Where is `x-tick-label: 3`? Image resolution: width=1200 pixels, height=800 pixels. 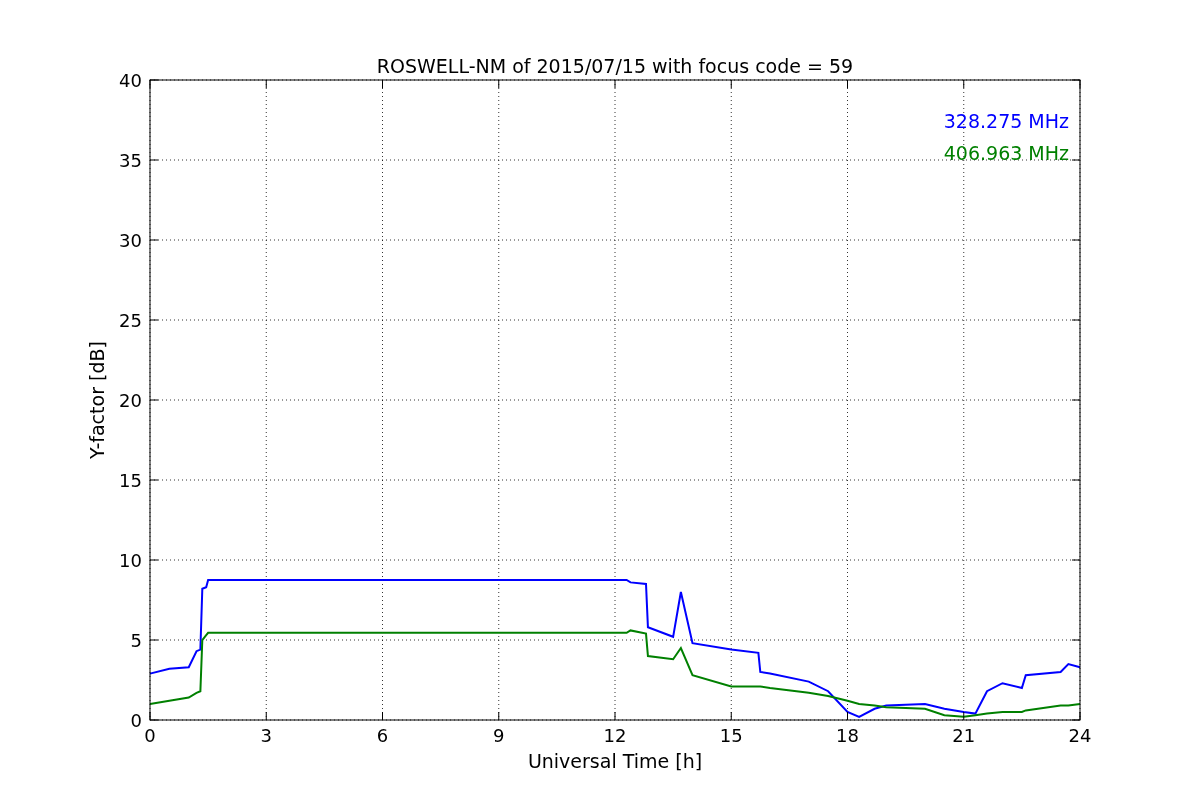 x-tick-label: 3 is located at coordinates (266, 735).